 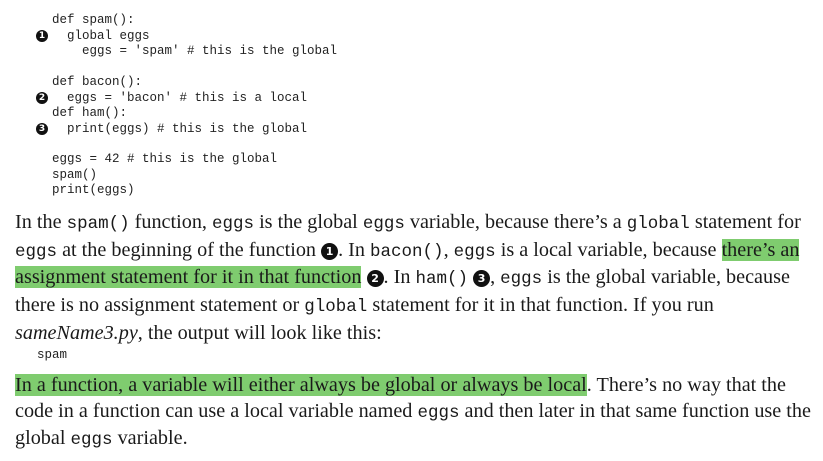 I want to click on code-line: def spam():, so click(x=93, y=20).